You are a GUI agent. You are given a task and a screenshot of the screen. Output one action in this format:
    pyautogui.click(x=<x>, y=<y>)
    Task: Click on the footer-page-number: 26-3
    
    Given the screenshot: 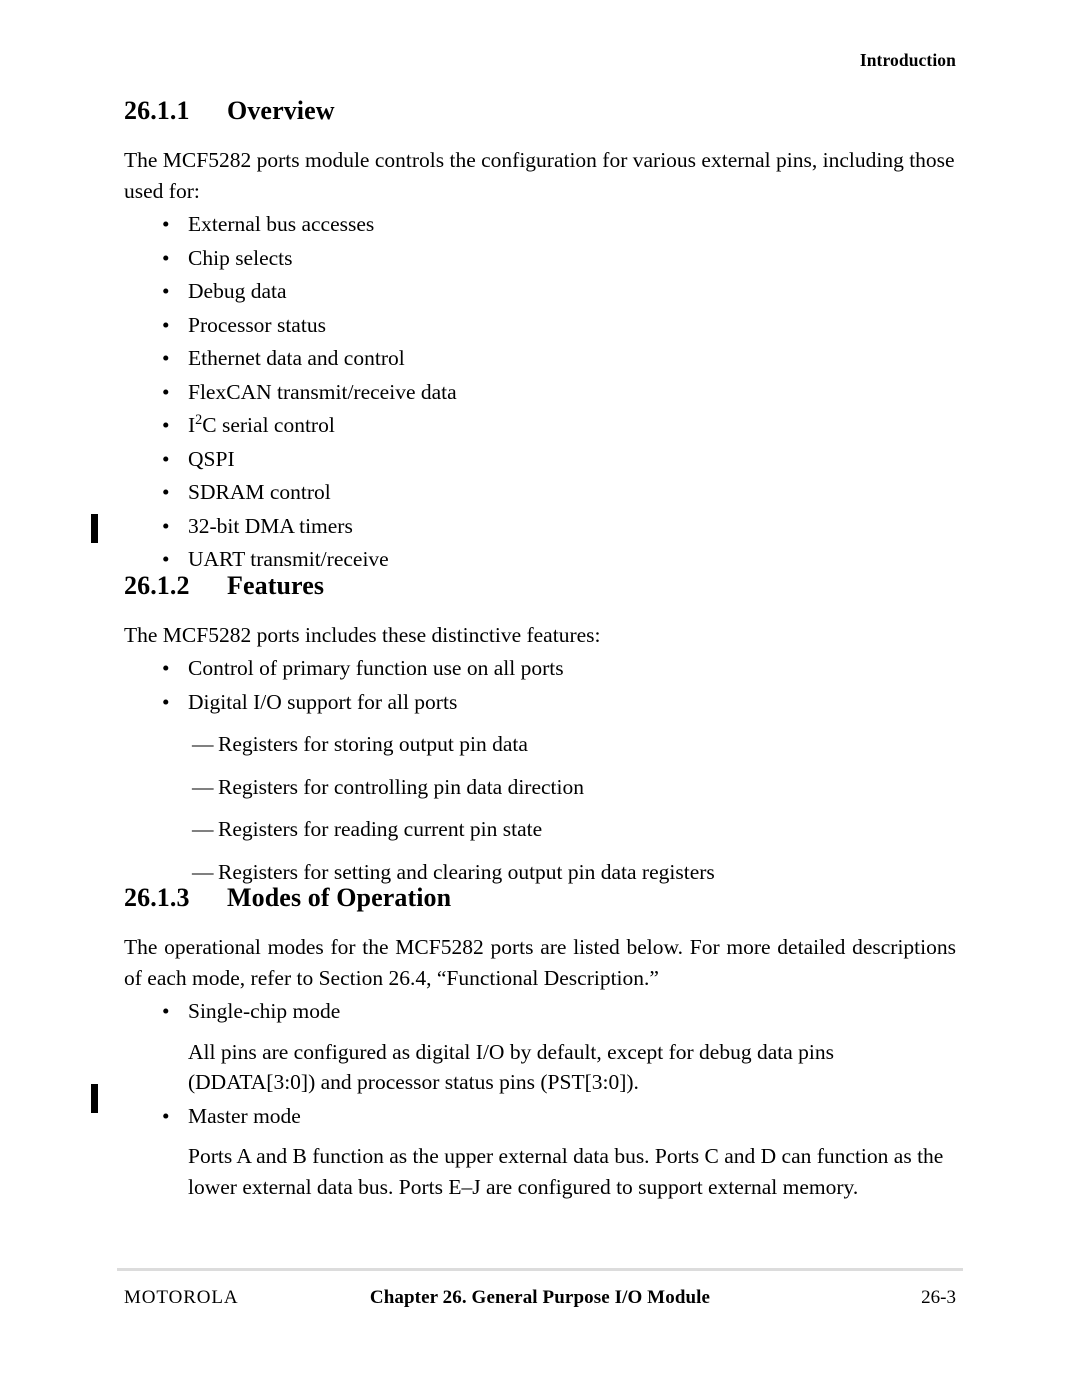 What is the action you would take?
    pyautogui.click(x=938, y=1297)
    